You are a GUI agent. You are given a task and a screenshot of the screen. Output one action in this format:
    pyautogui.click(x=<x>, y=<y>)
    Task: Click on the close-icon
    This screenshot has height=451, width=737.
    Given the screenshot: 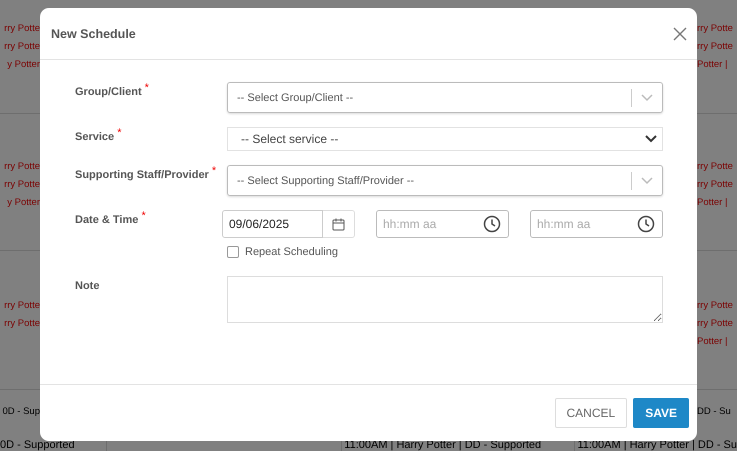 What is the action you would take?
    pyautogui.click(x=680, y=33)
    